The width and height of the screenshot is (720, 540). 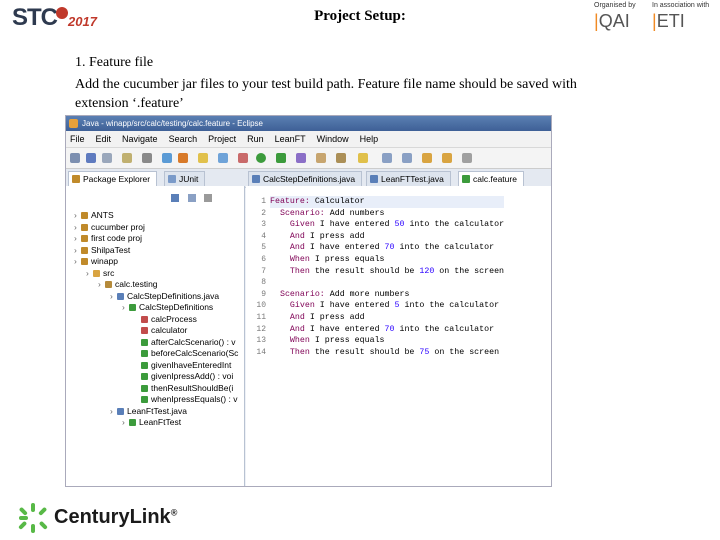 I want to click on menu-help: Help, so click(x=369, y=139).